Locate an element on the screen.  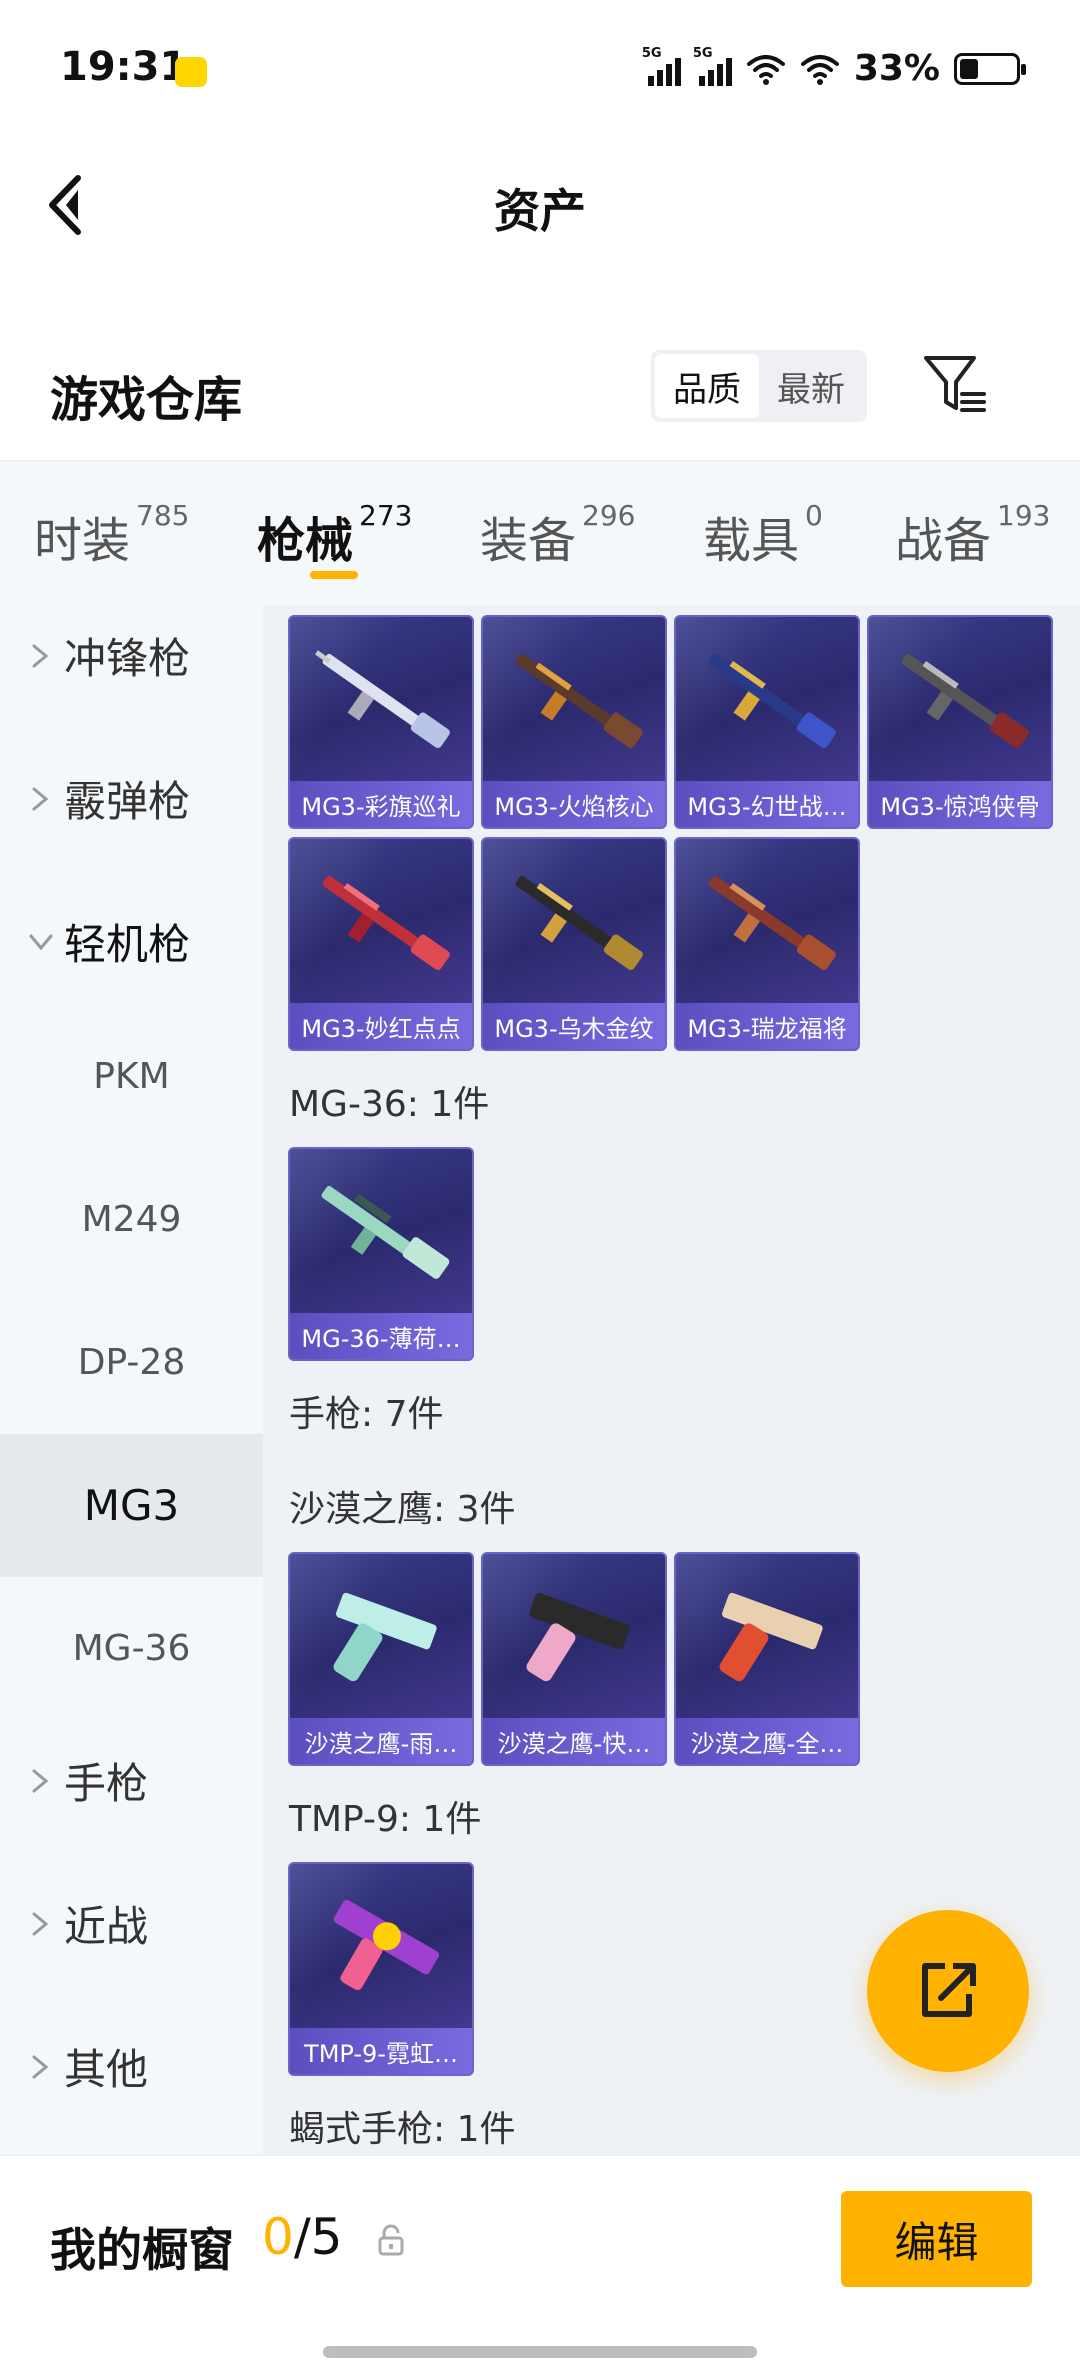
edit-button: 编辑 is located at coordinates (936, 2239).